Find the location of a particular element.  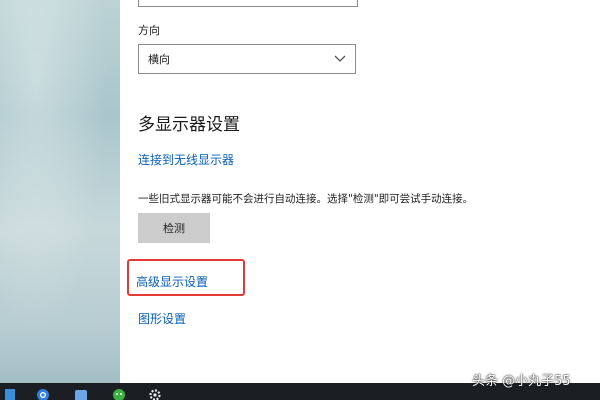

detect-button: 检测 is located at coordinates (174, 228).